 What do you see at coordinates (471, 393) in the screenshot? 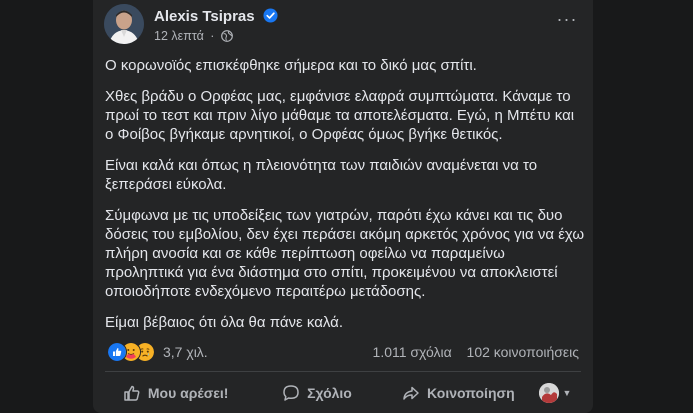
I see `share-button-label: Κοινοποίηση` at bounding box center [471, 393].